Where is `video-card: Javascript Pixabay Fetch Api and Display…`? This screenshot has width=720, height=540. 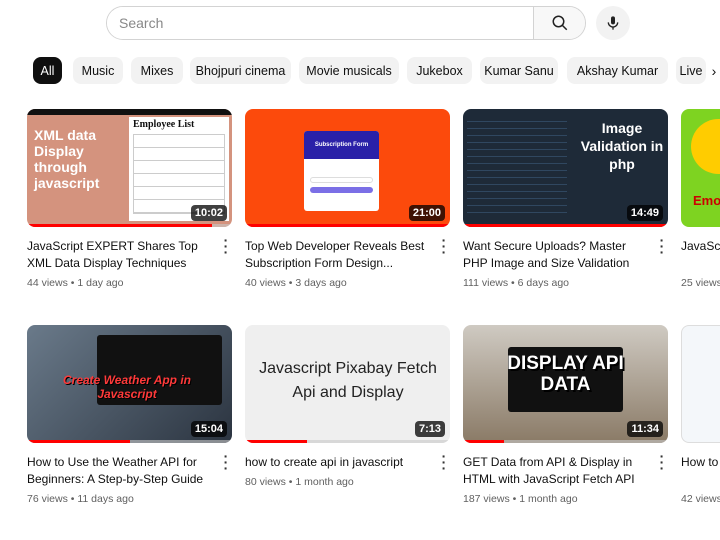
video-card: Javascript Pixabay Fetch Api and Display… is located at coordinates (347, 406).